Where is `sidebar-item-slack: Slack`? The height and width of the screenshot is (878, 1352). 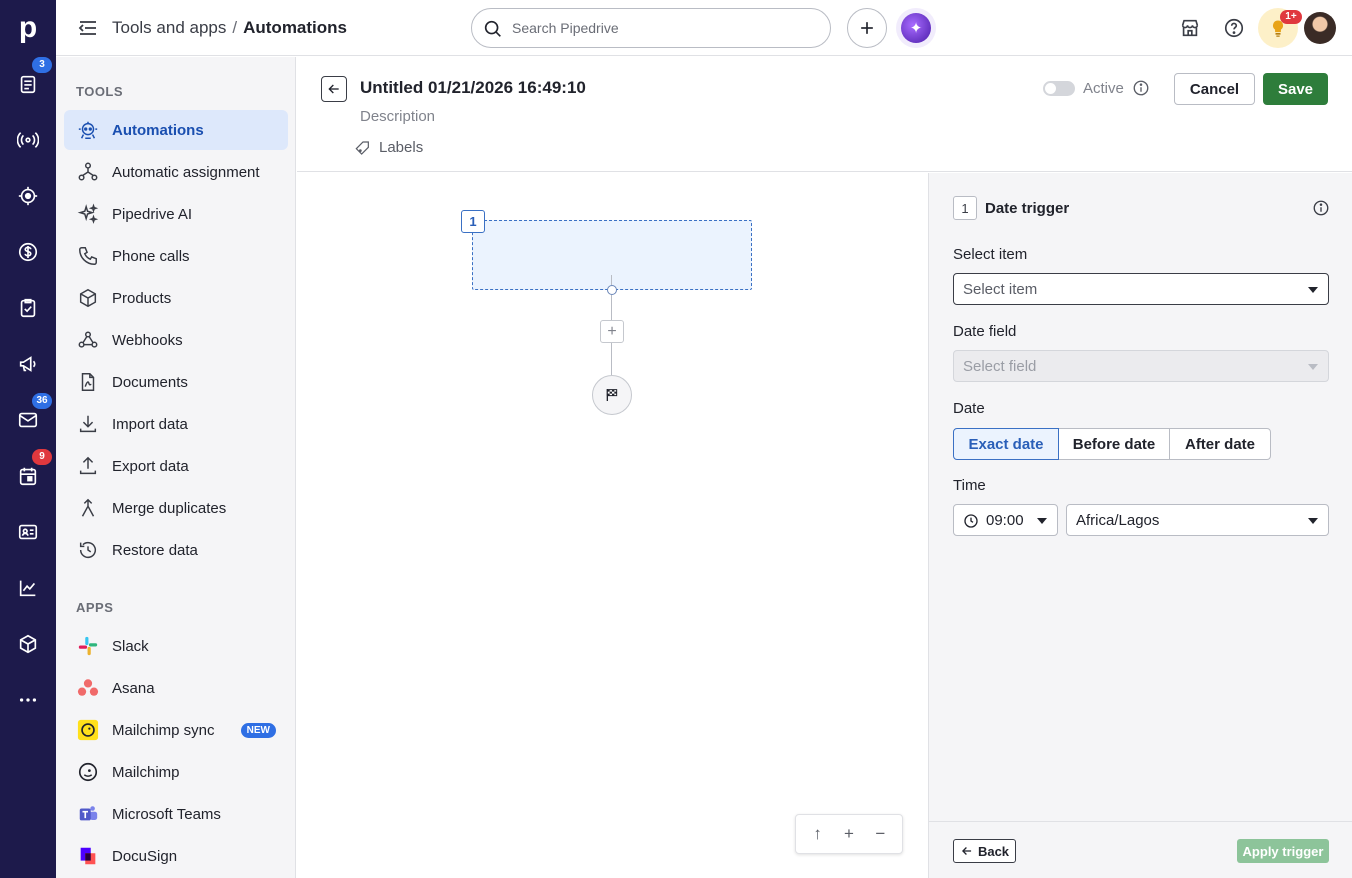
sidebar-item-slack: Slack is located at coordinates (176, 646).